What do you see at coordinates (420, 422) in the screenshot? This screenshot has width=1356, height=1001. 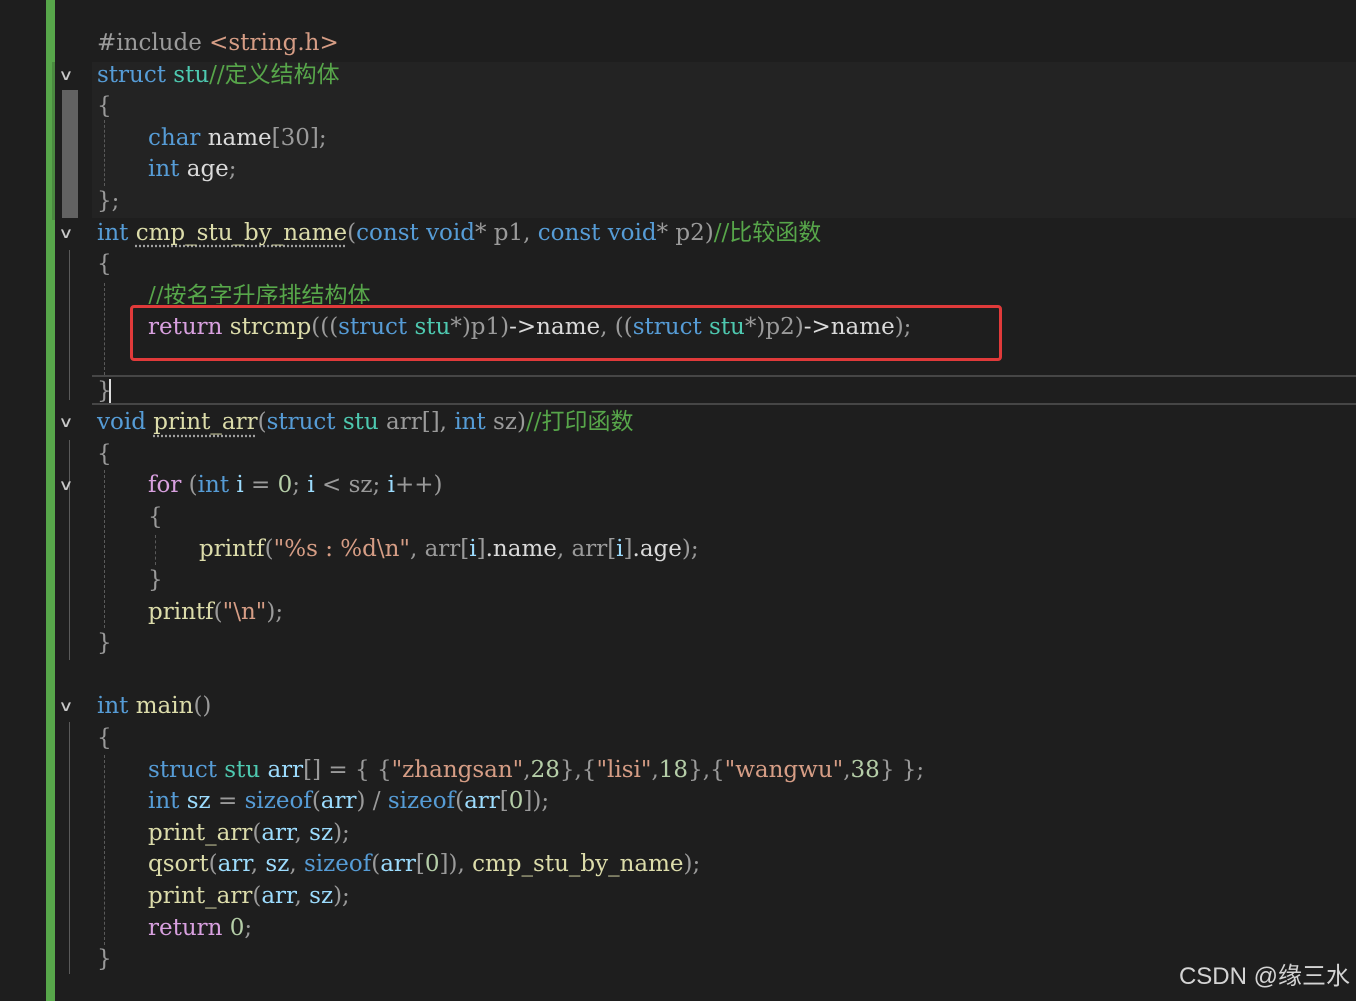 I see `code-token: arr[],` at bounding box center [420, 422].